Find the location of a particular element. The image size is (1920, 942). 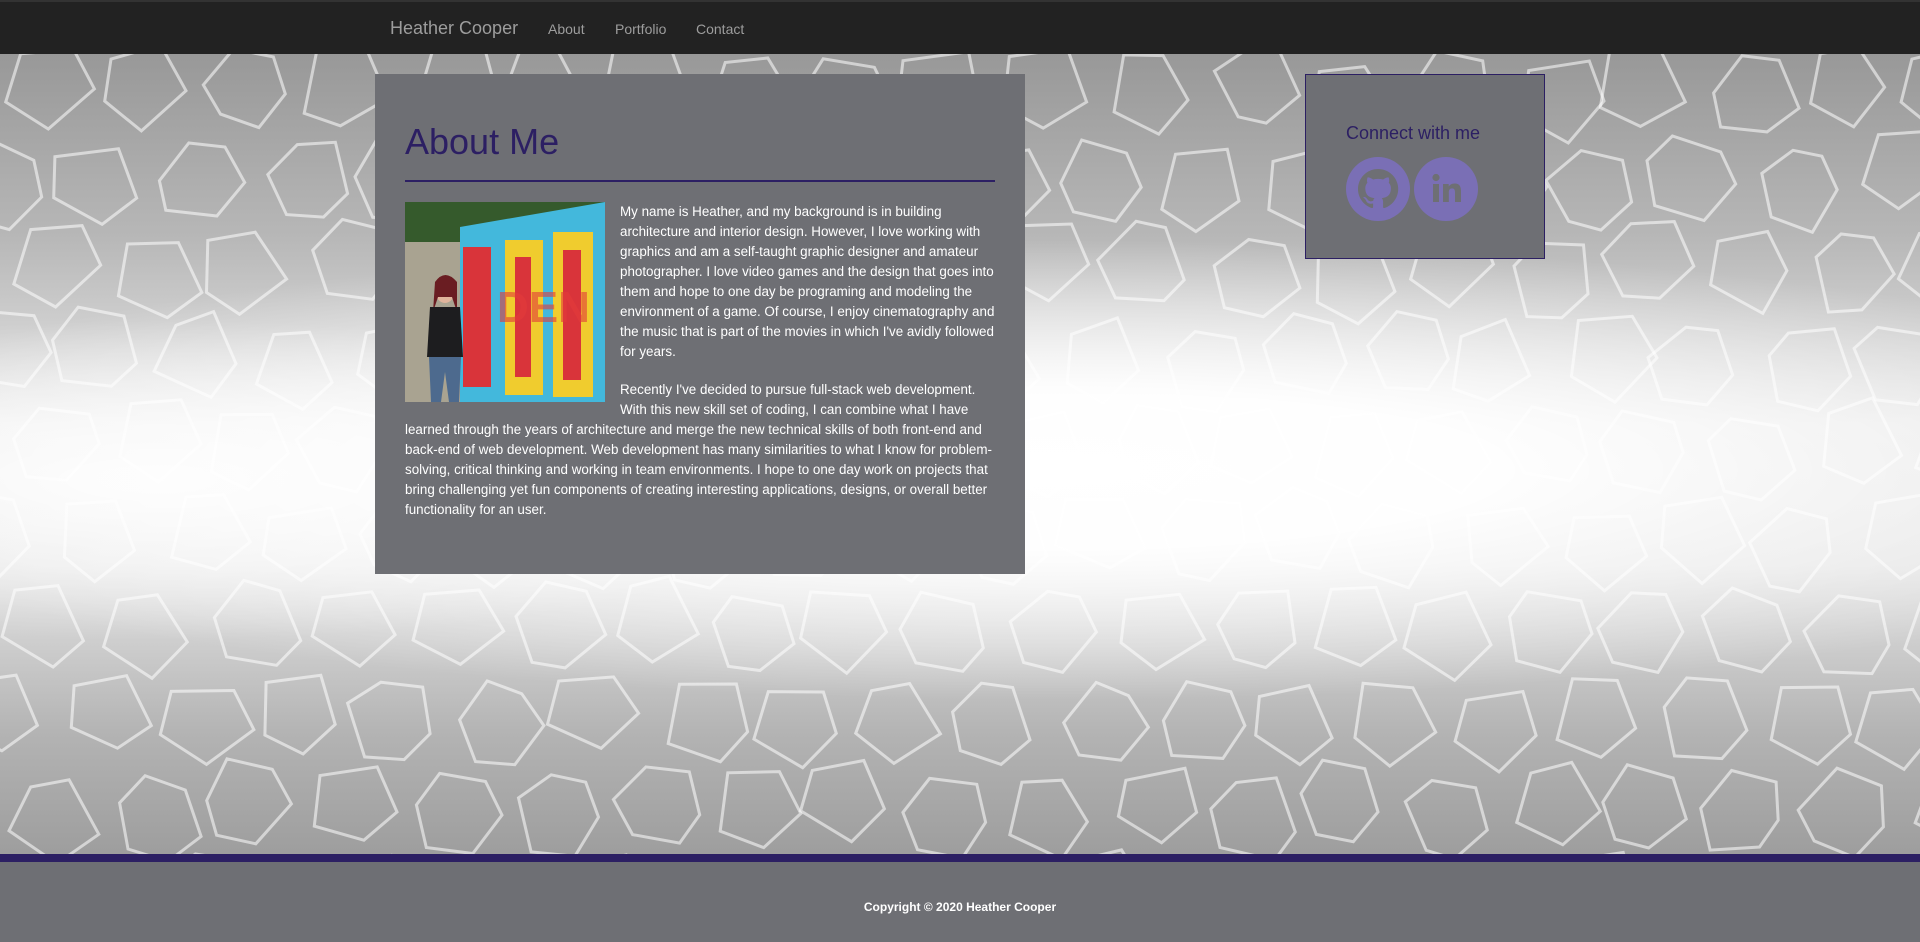

connect-title: Connect with me is located at coordinates (1413, 133).